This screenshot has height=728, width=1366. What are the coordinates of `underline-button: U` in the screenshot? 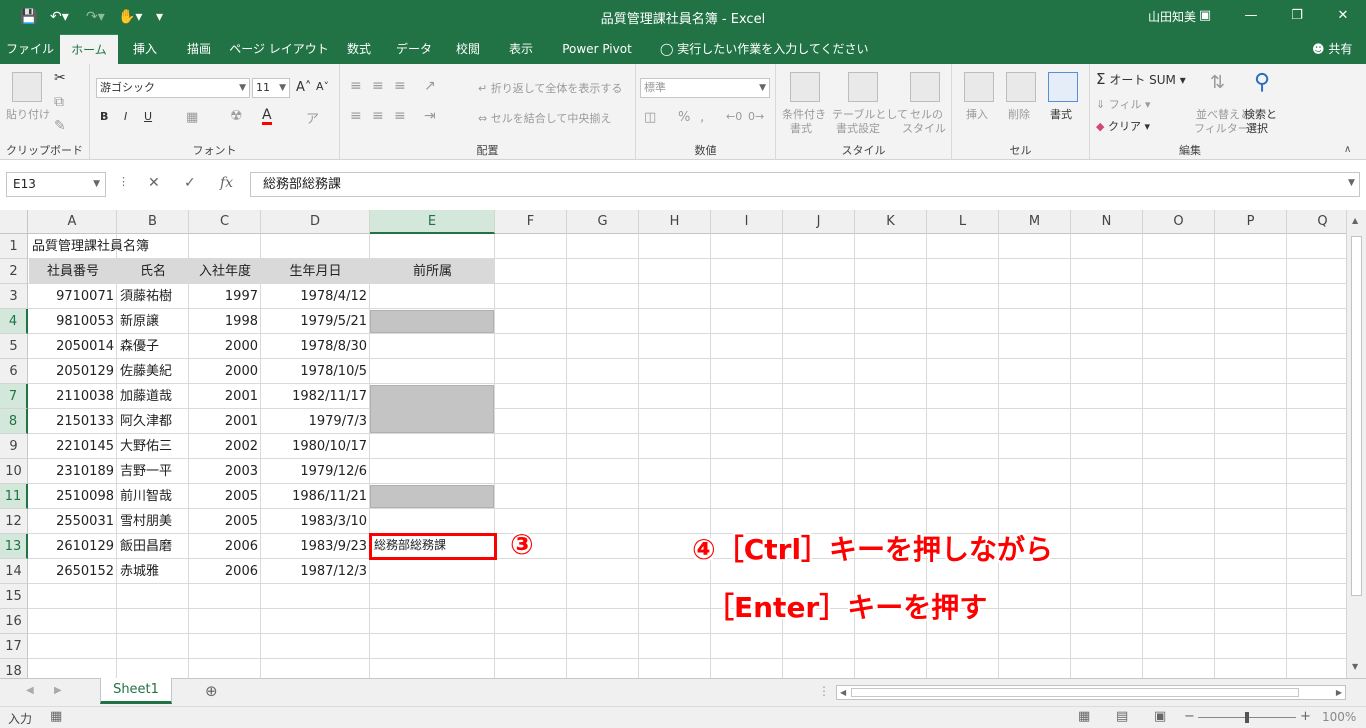 It's located at (148, 116).